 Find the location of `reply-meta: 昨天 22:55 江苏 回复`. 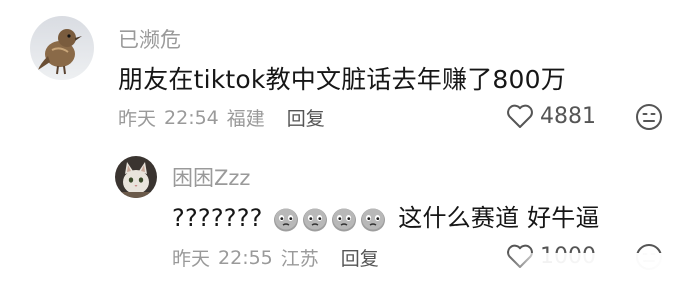

reply-meta: 昨天 22:55 江苏 回复 is located at coordinates (275, 257).